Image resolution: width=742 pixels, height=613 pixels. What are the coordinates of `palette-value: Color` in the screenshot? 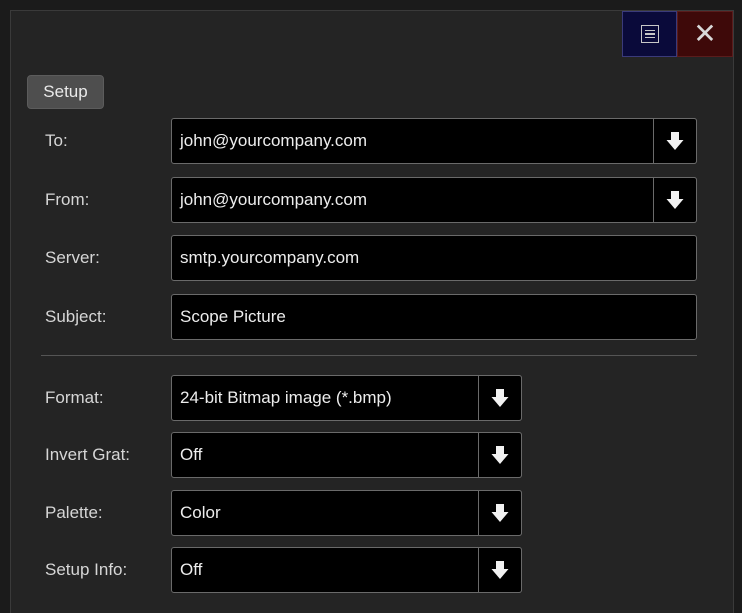 It's located at (200, 512).